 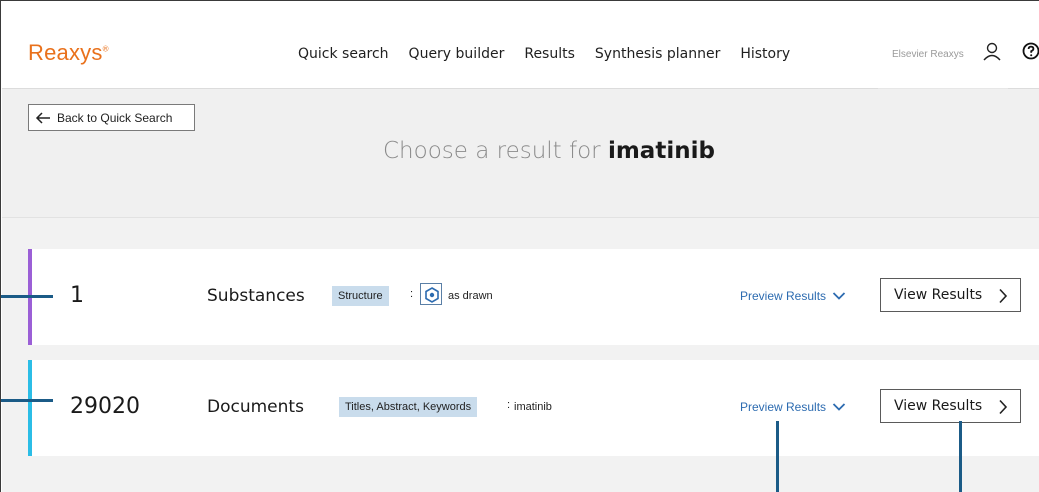 What do you see at coordinates (256, 296) in the screenshot?
I see `result-type: Substances` at bounding box center [256, 296].